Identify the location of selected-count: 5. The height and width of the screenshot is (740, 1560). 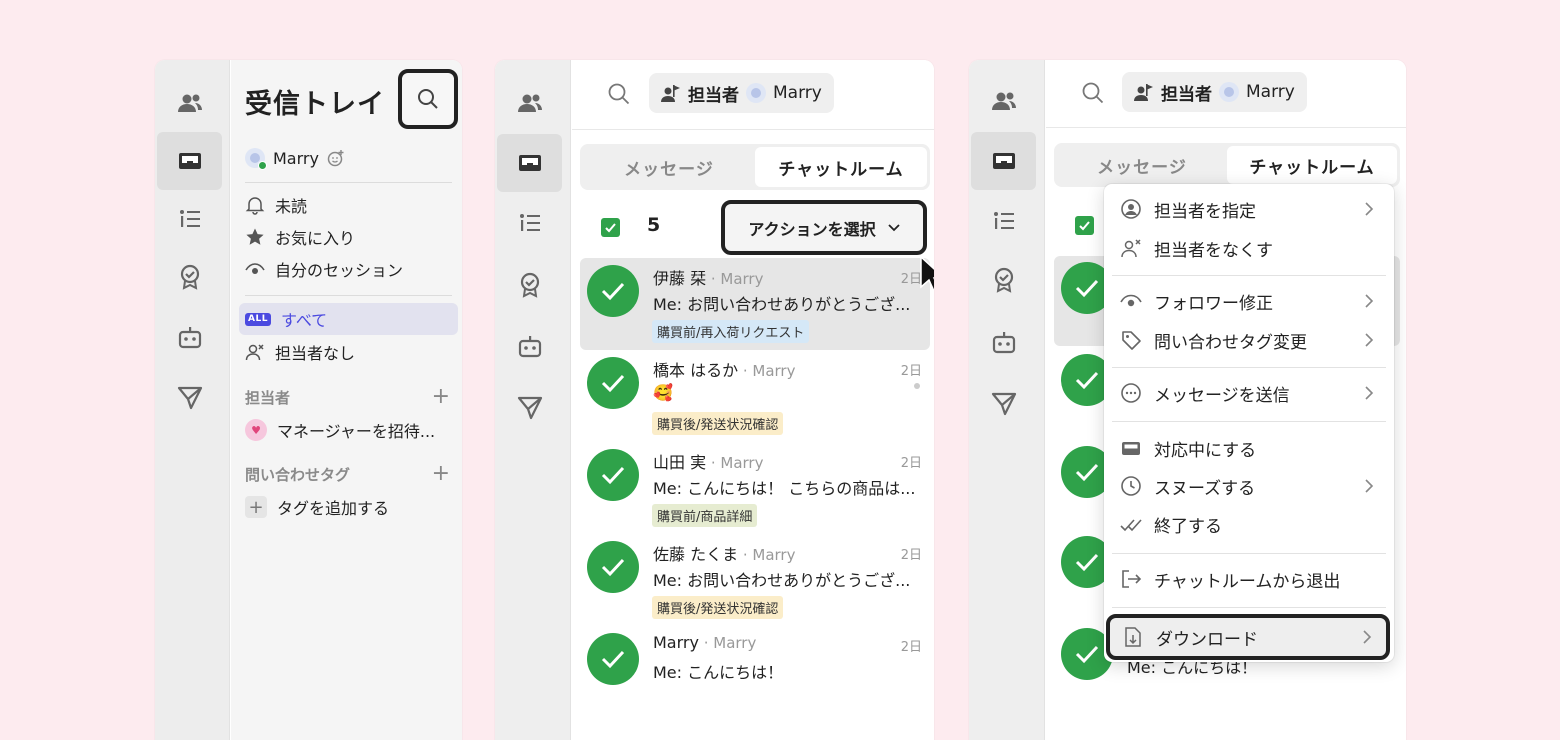
(654, 225).